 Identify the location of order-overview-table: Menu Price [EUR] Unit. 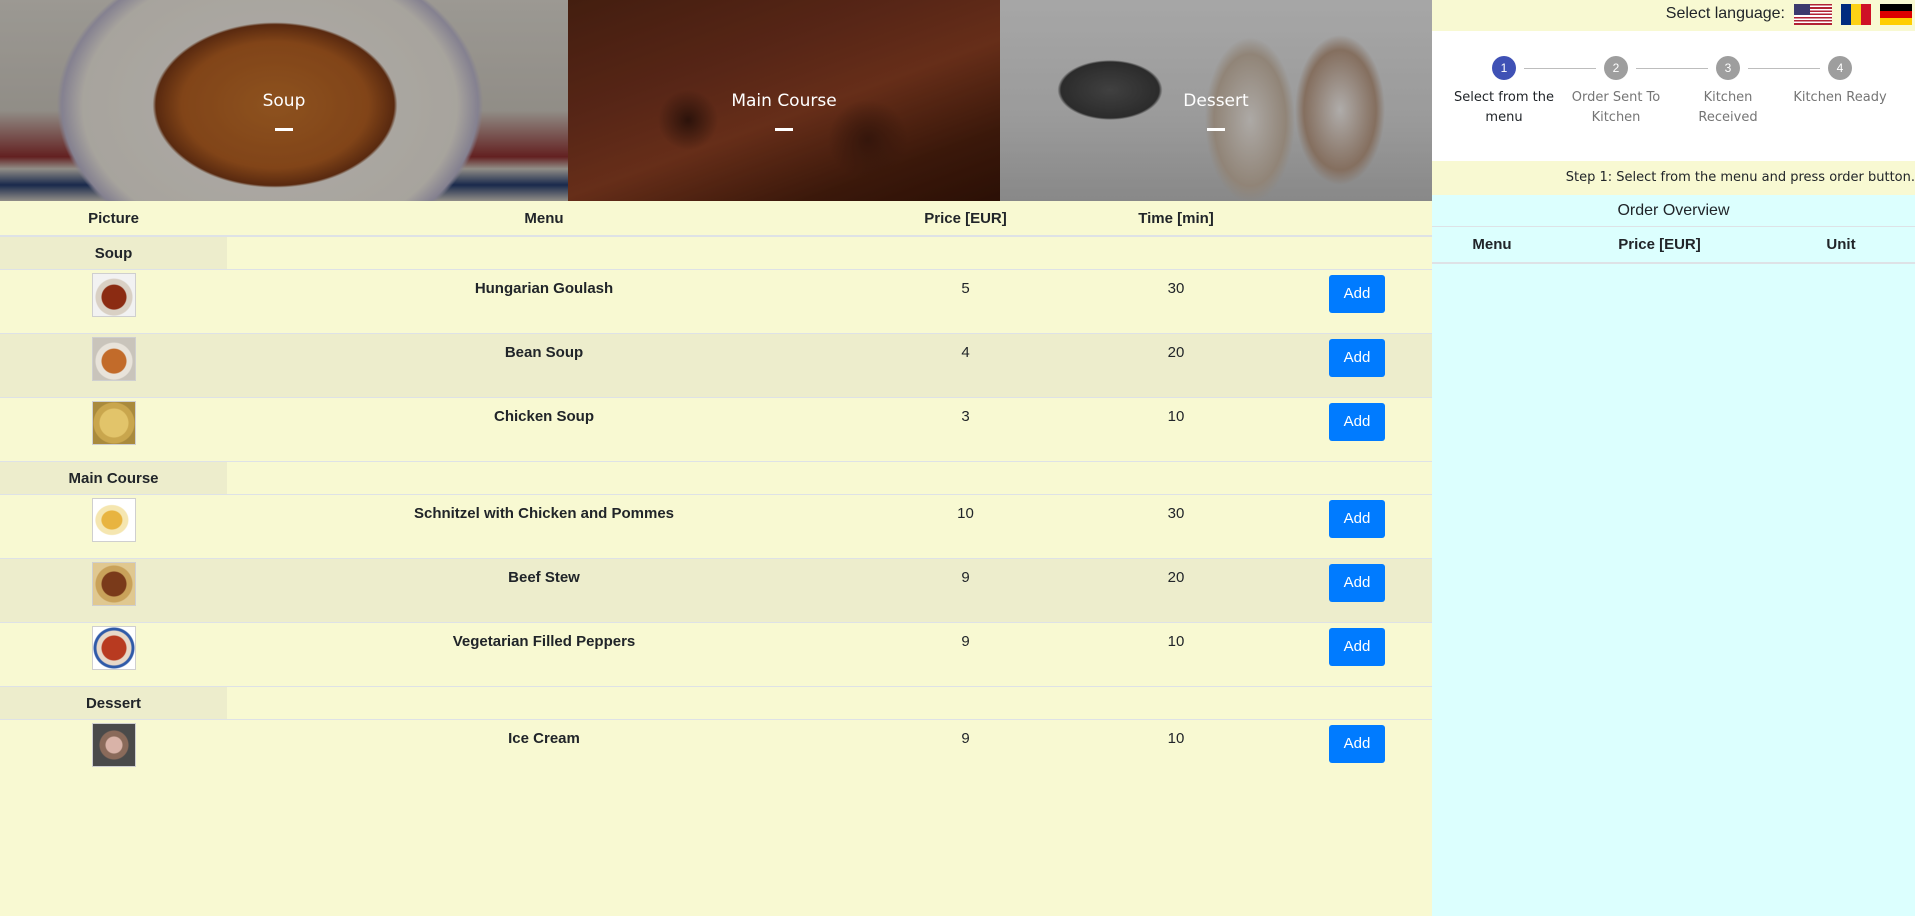
(1673, 245).